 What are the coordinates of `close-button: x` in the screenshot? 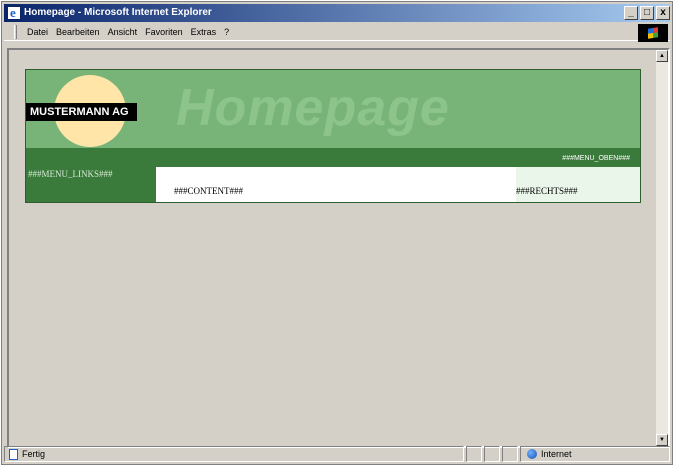 It's located at (663, 13).